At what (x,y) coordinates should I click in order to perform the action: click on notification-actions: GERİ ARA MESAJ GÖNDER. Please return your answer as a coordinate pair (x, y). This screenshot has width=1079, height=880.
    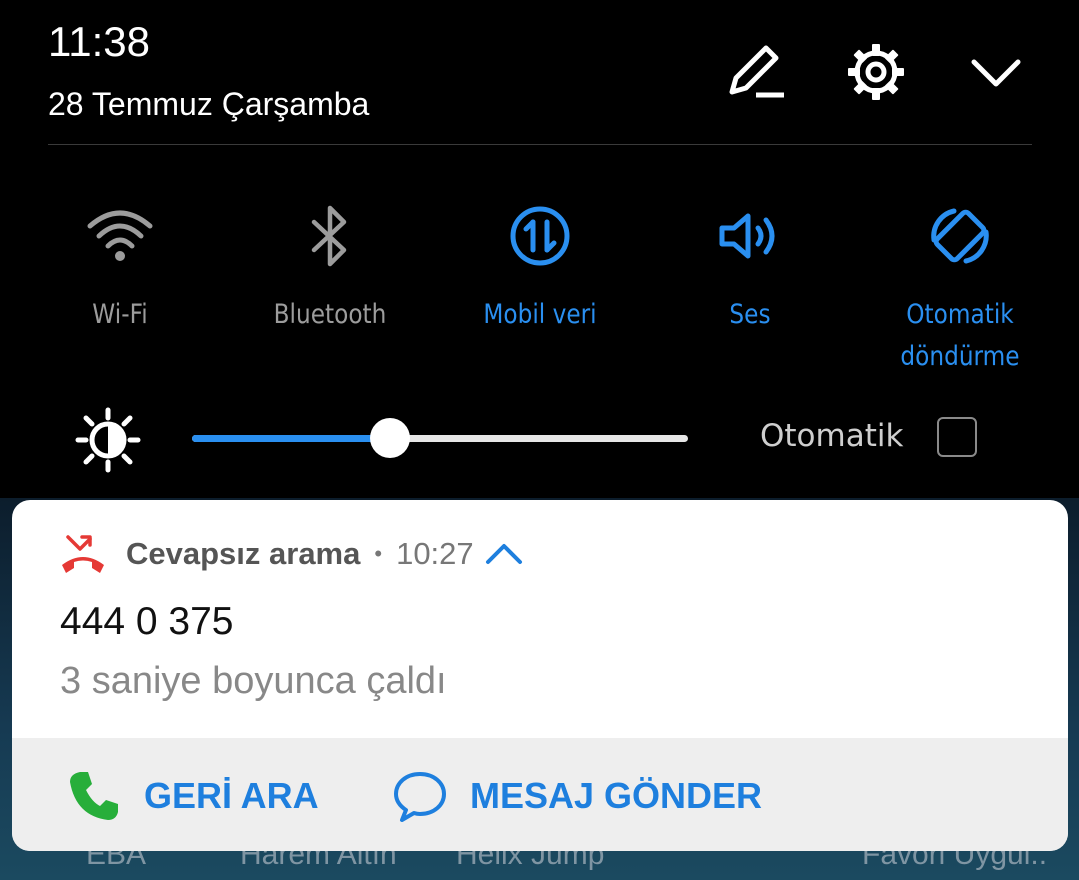
    Looking at the image, I should click on (540, 794).